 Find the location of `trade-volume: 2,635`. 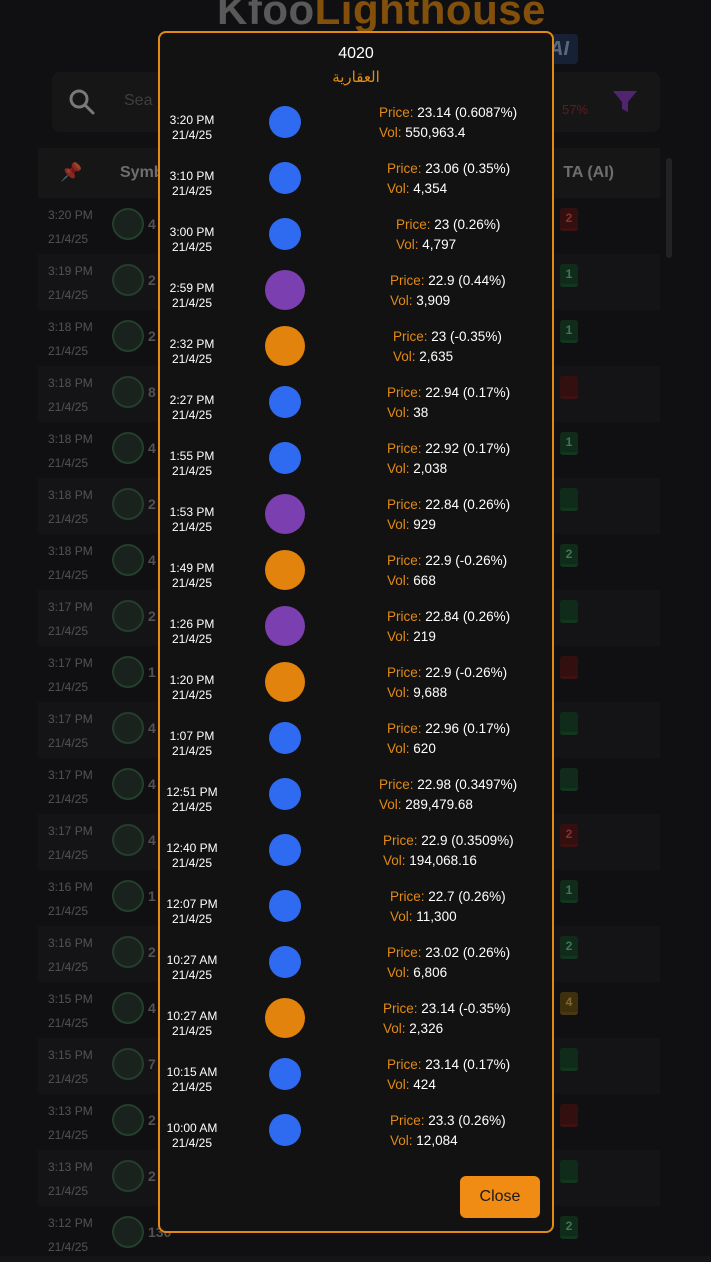

trade-volume: 2,635 is located at coordinates (436, 356).